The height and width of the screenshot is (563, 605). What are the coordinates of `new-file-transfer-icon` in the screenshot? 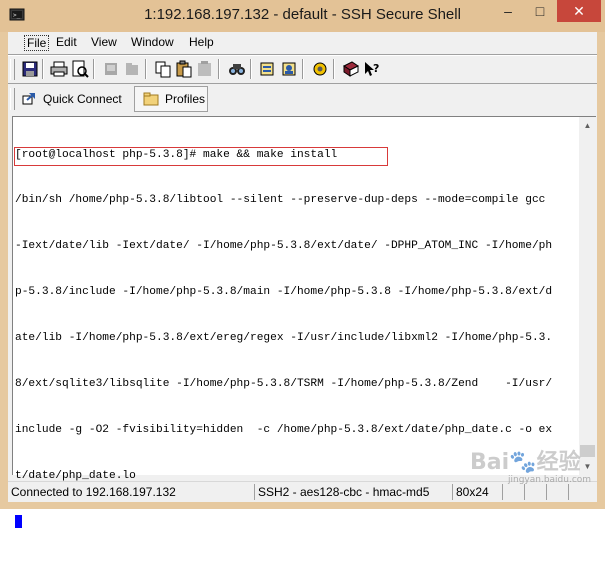 It's located at (132, 69).